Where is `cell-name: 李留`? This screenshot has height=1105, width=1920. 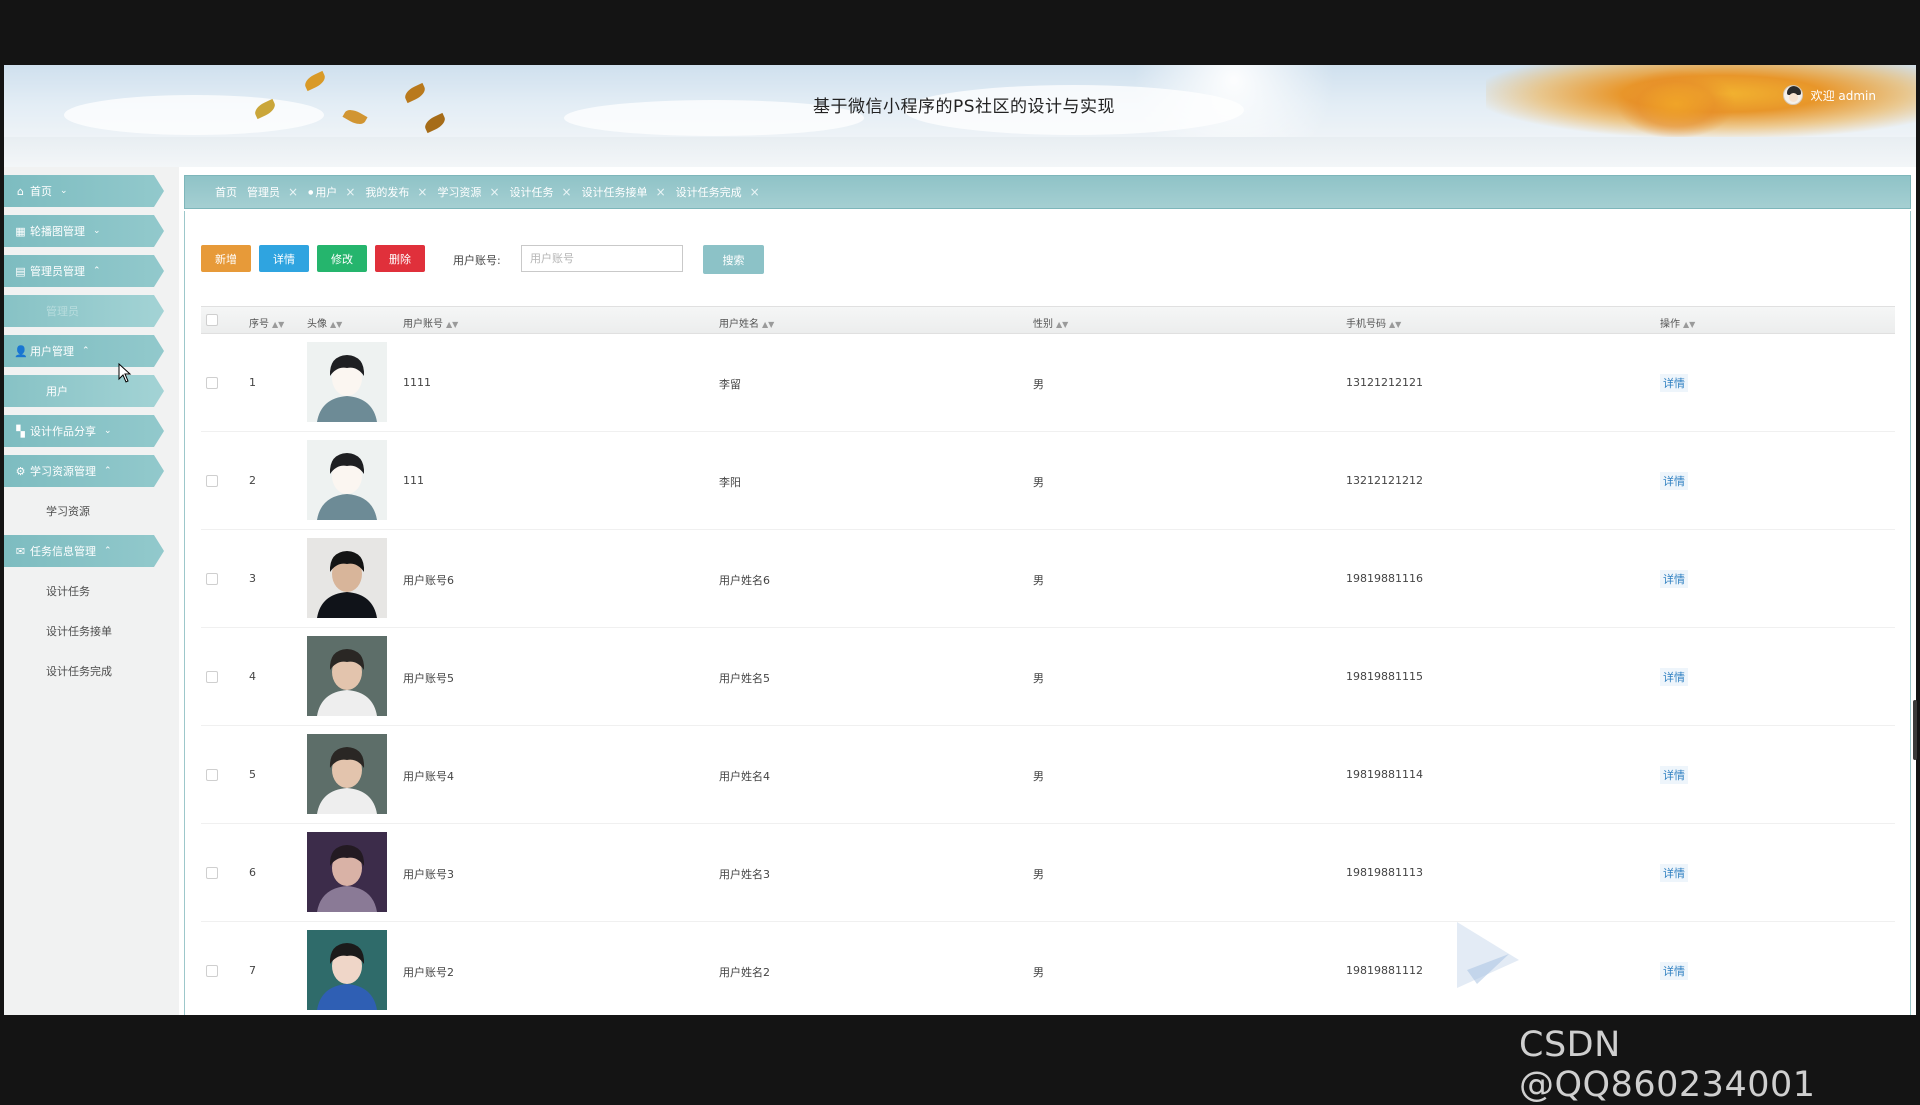 cell-name: 李留 is located at coordinates (730, 384).